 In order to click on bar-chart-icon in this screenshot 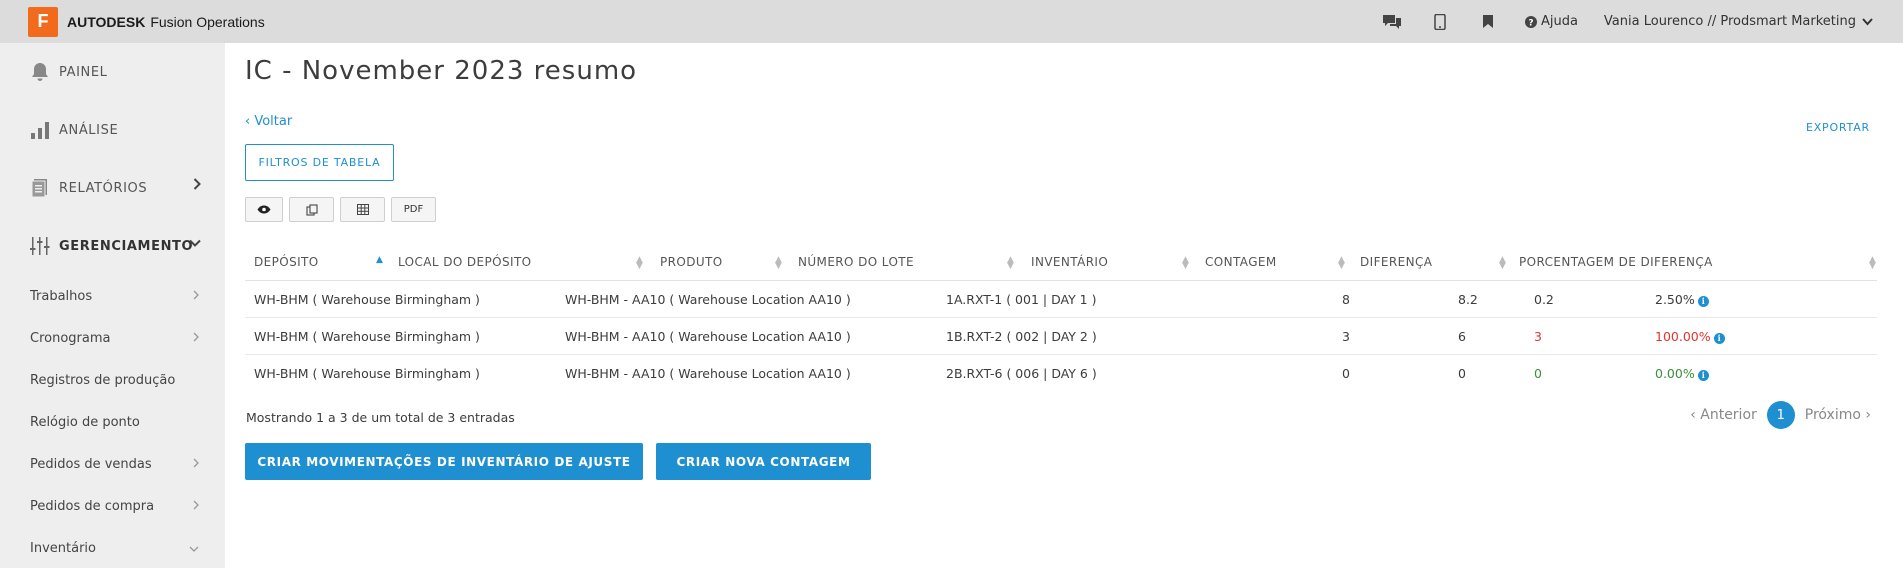, I will do `click(40, 130)`.